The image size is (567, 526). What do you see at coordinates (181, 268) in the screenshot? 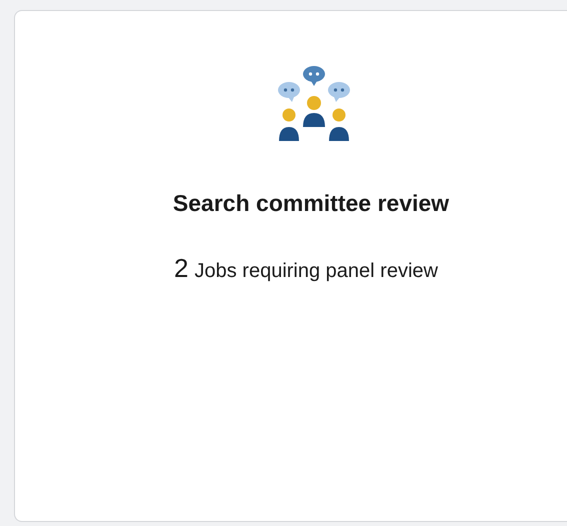
I see `job-count: 2` at bounding box center [181, 268].